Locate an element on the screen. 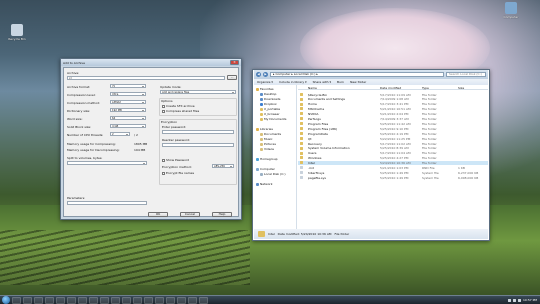 Image resolution: width=540 pixels, height=304 pixels. file-row: MSOCache 5/21/2010 10:51 AM File folder is located at coordinates (393, 109).